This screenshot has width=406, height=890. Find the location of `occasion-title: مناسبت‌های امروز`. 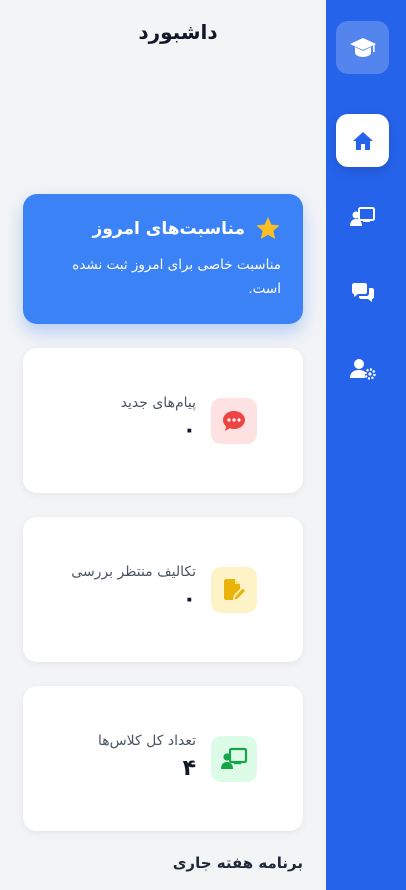

occasion-title: مناسبت‌های امروز is located at coordinates (168, 228).